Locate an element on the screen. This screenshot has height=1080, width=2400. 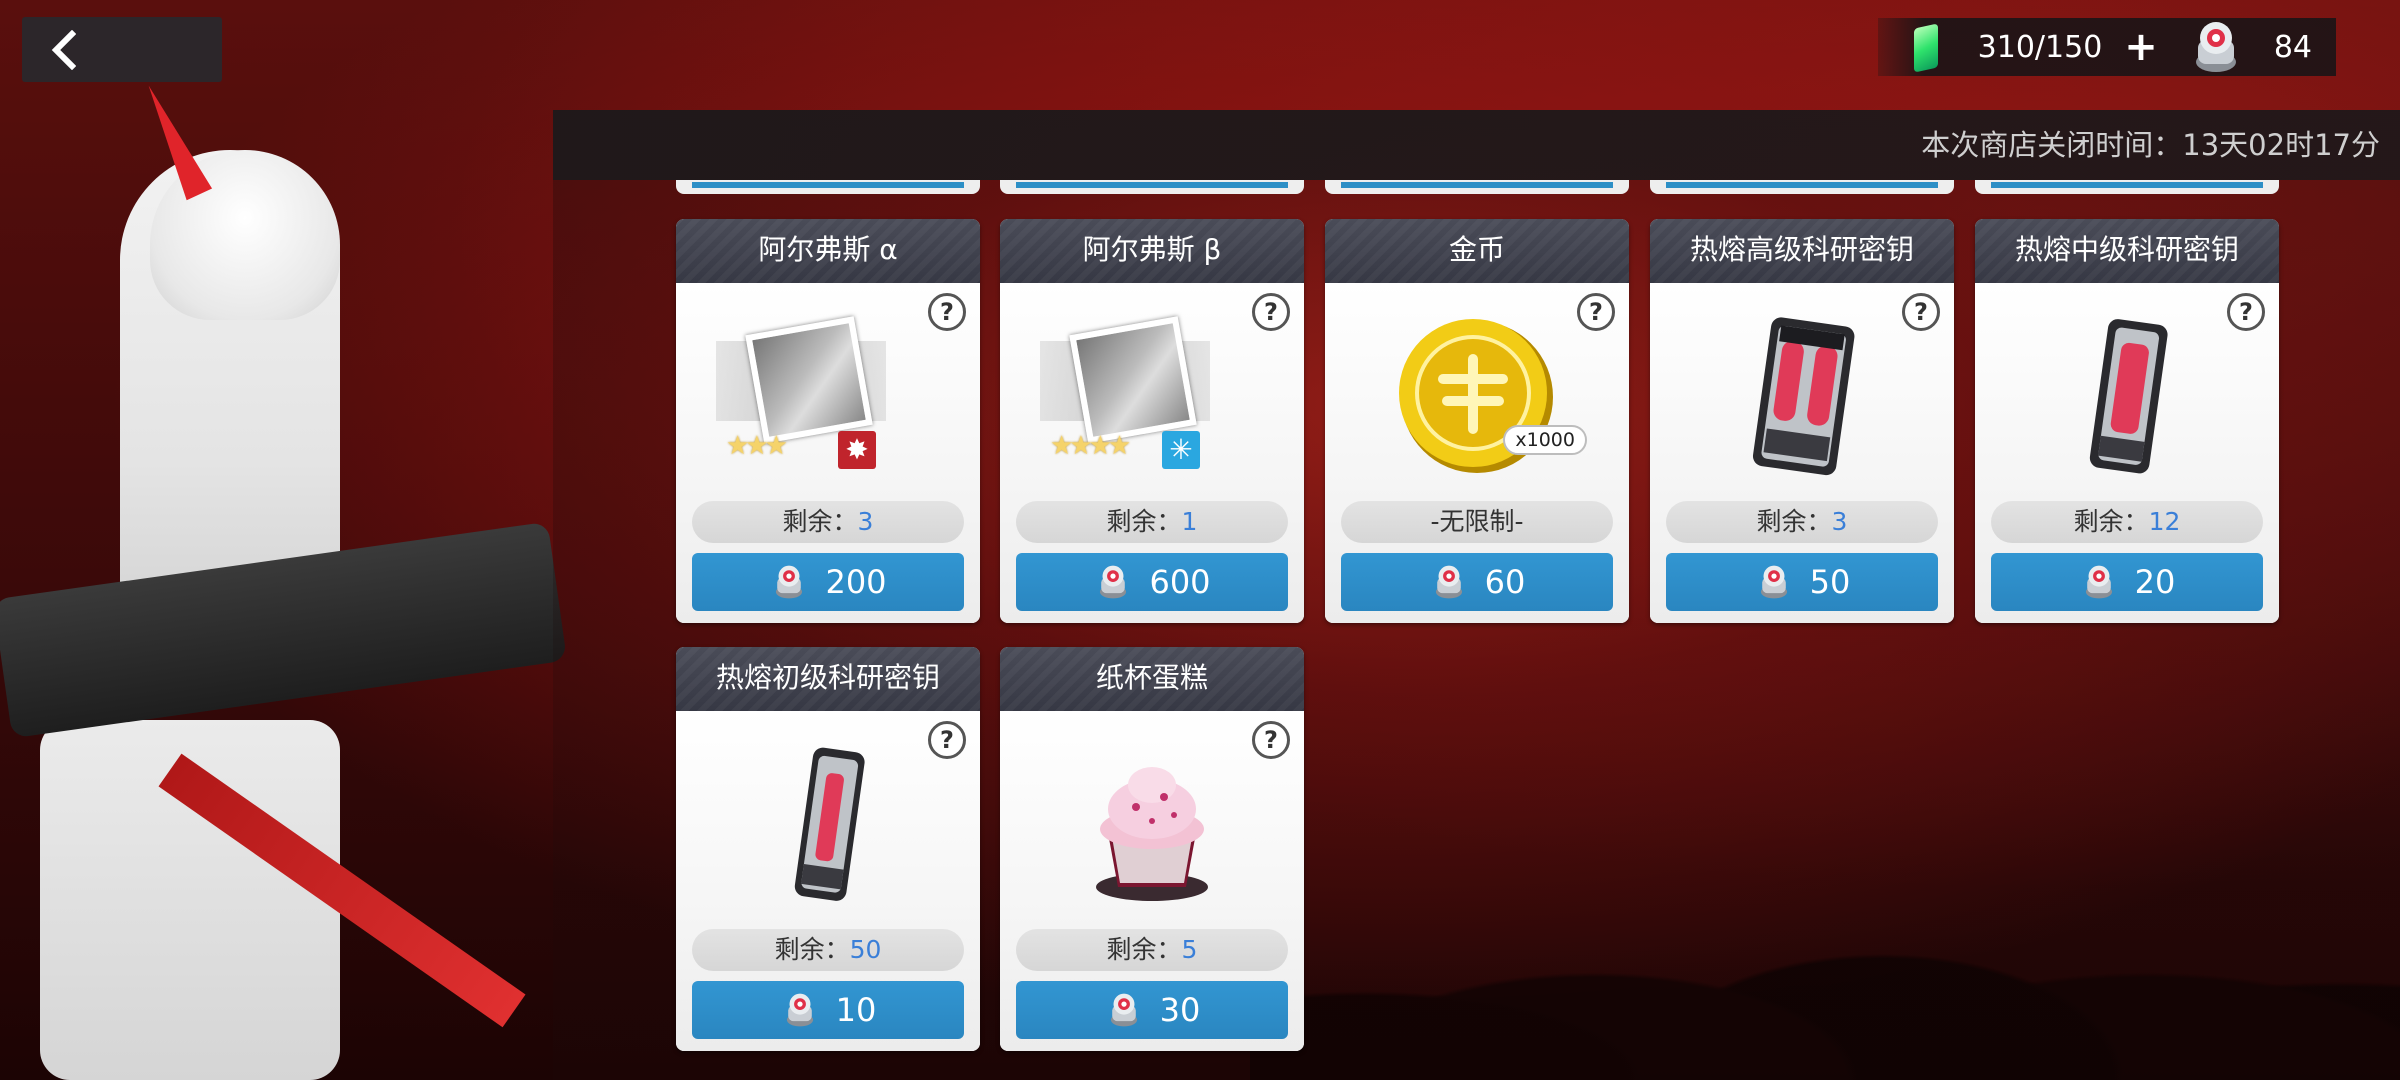
currency-value: 84 is located at coordinates (2292, 47).